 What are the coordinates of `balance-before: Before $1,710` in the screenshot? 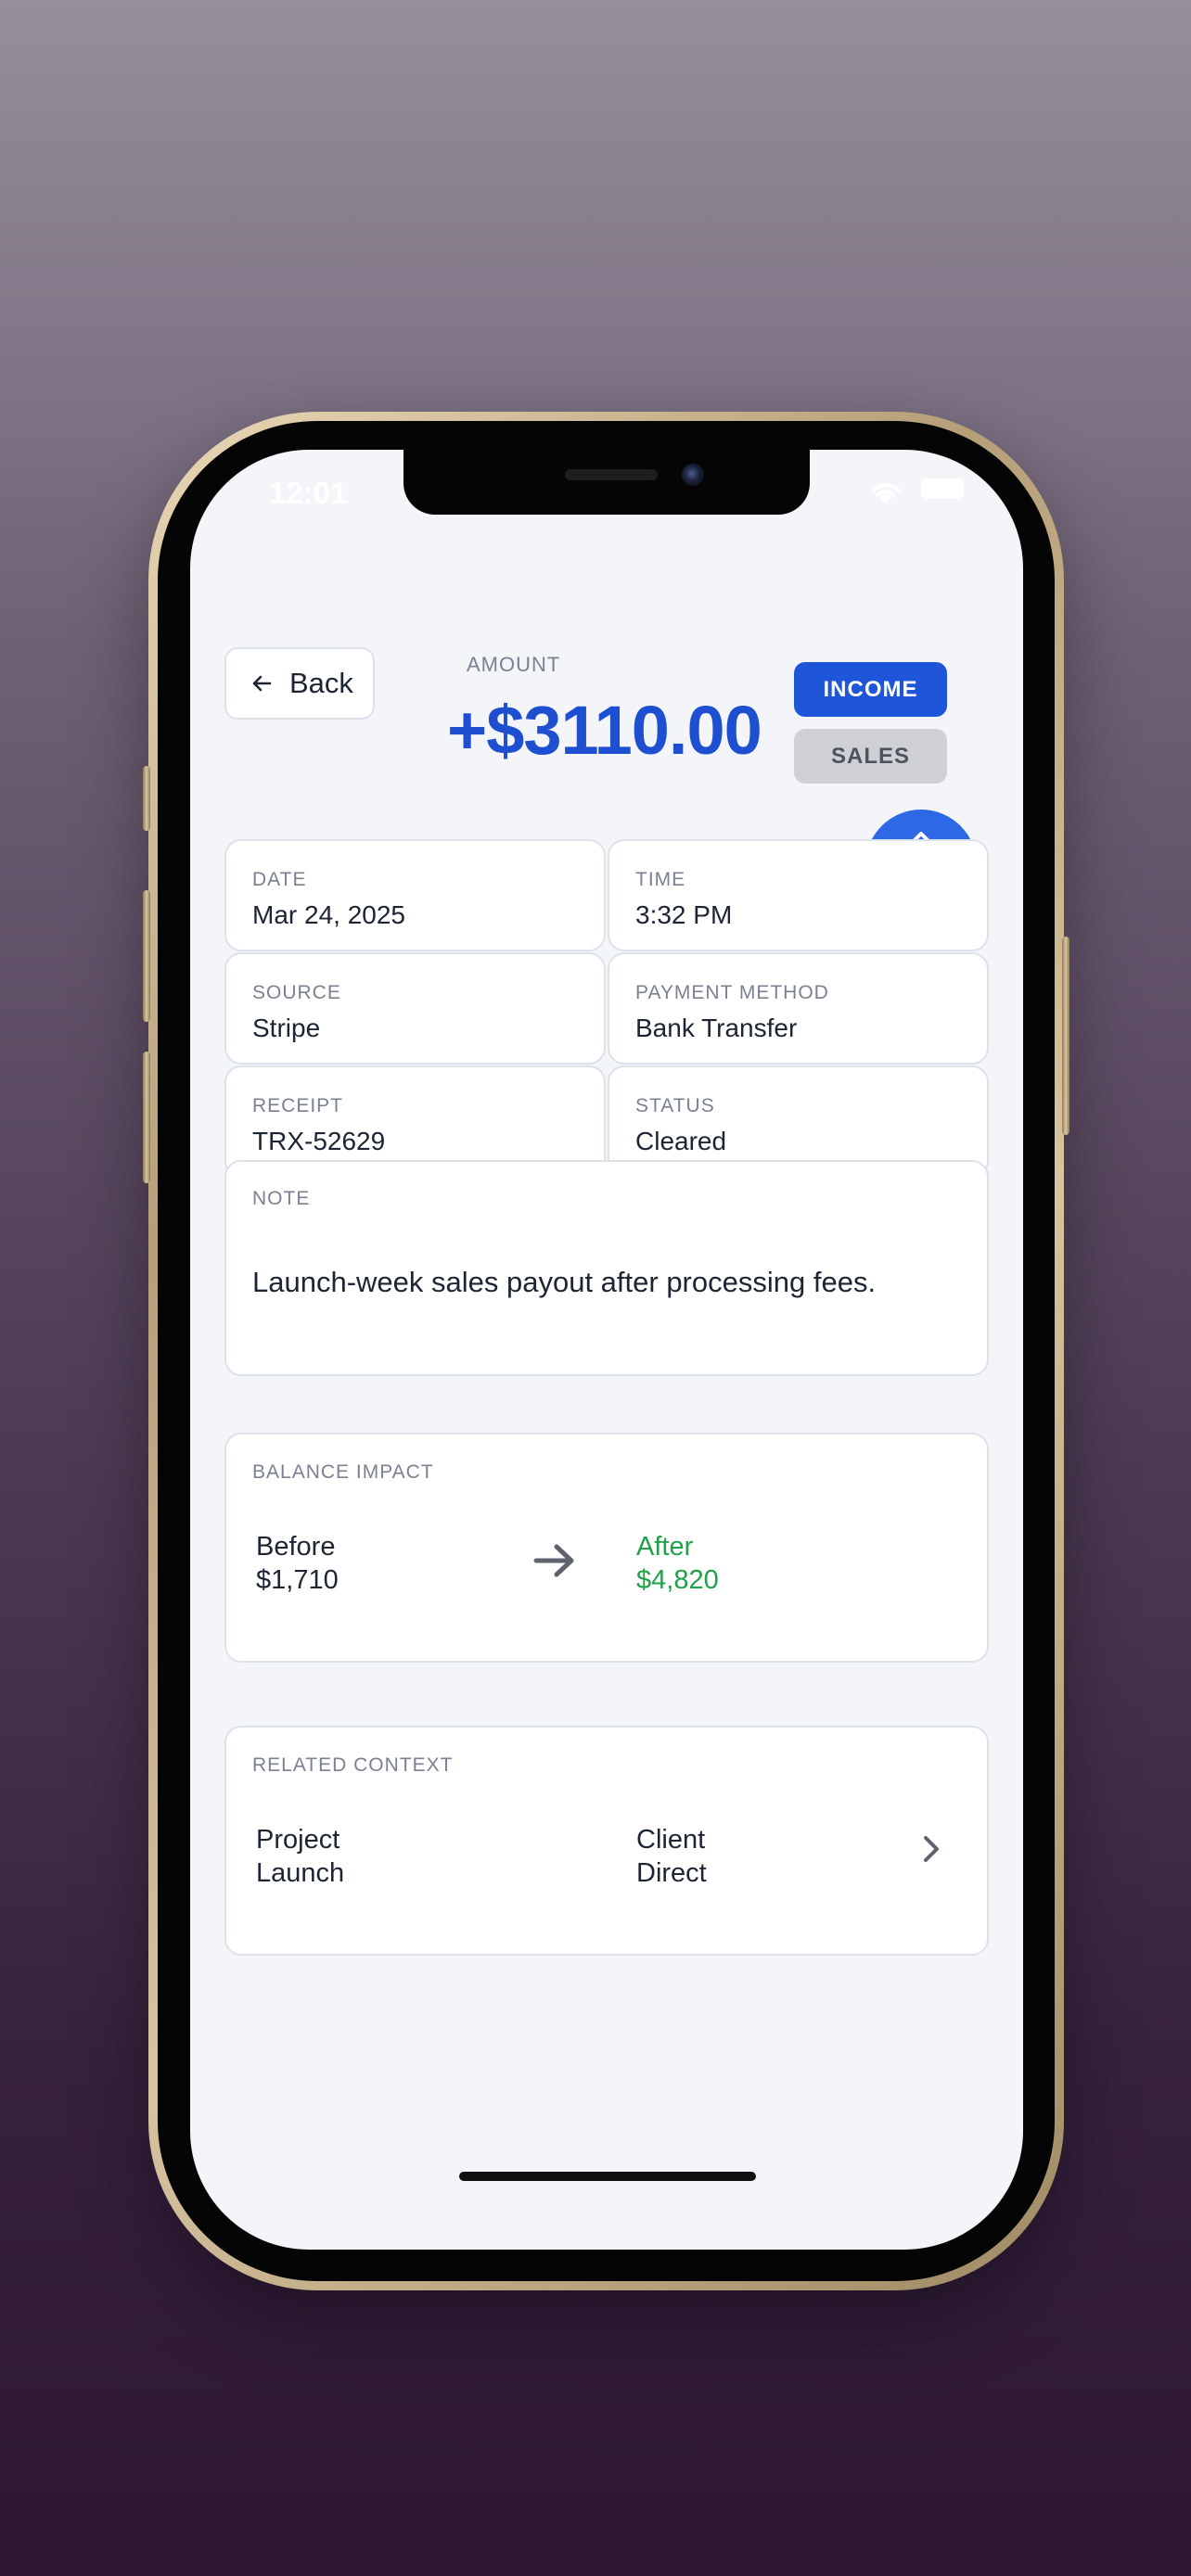 It's located at (297, 1564).